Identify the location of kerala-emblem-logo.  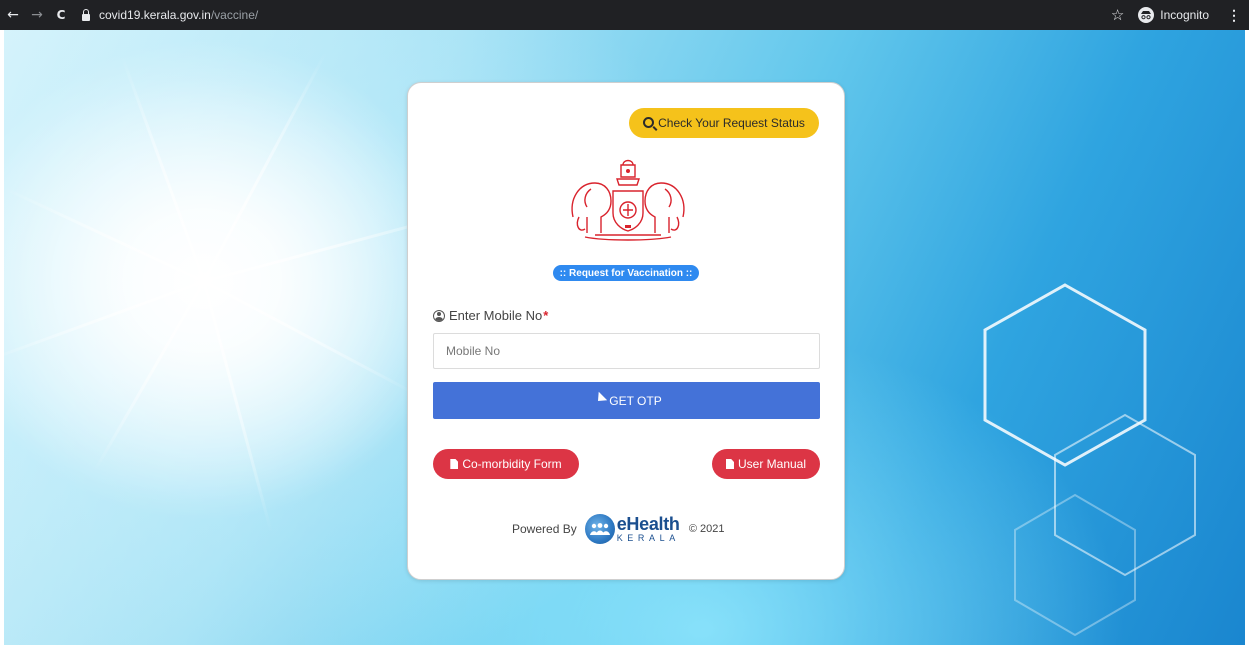
(628, 200).